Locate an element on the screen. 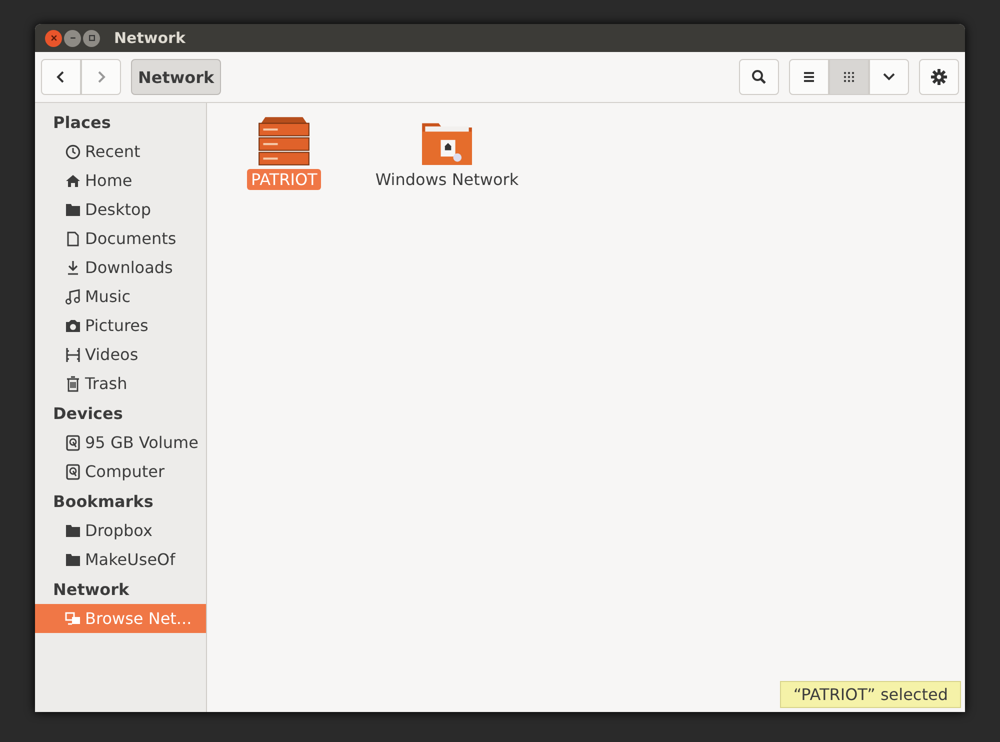  close-icon is located at coordinates (54, 38).